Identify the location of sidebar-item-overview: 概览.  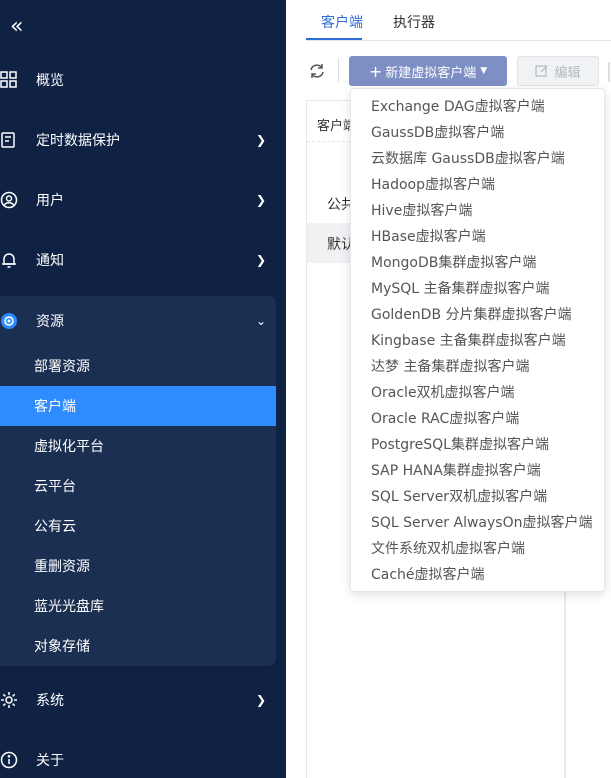
(143, 80).